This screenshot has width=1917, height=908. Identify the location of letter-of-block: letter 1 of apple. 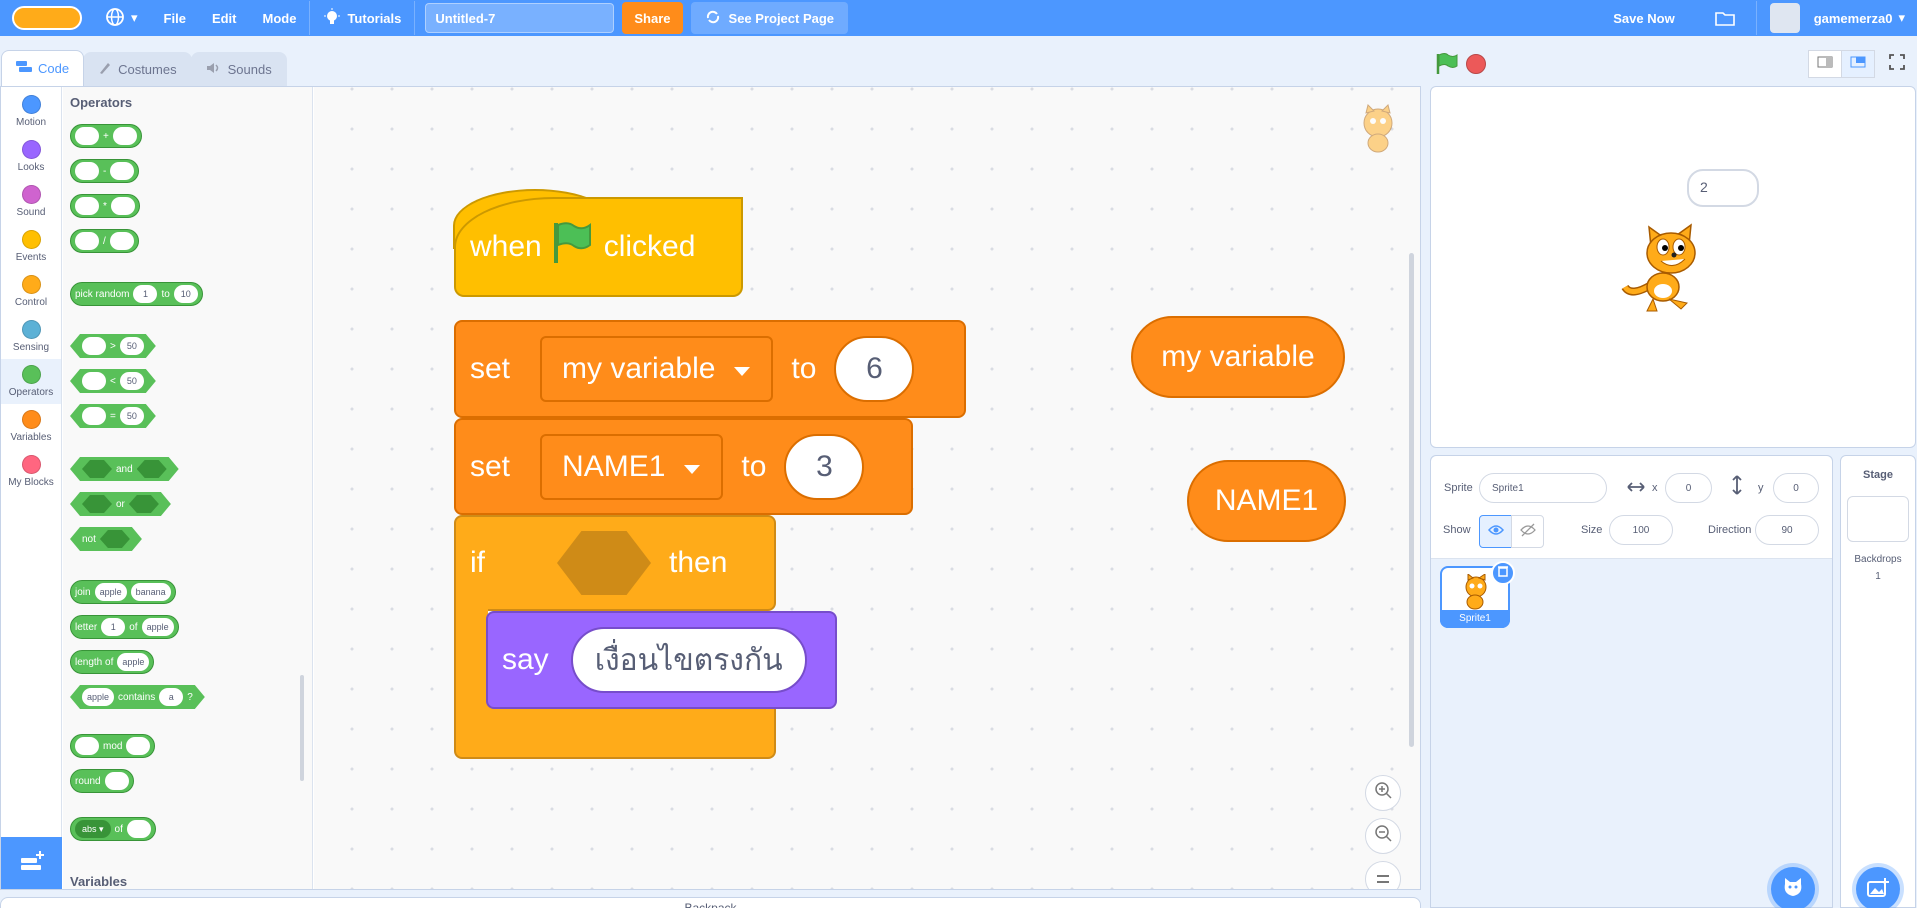
(124, 627).